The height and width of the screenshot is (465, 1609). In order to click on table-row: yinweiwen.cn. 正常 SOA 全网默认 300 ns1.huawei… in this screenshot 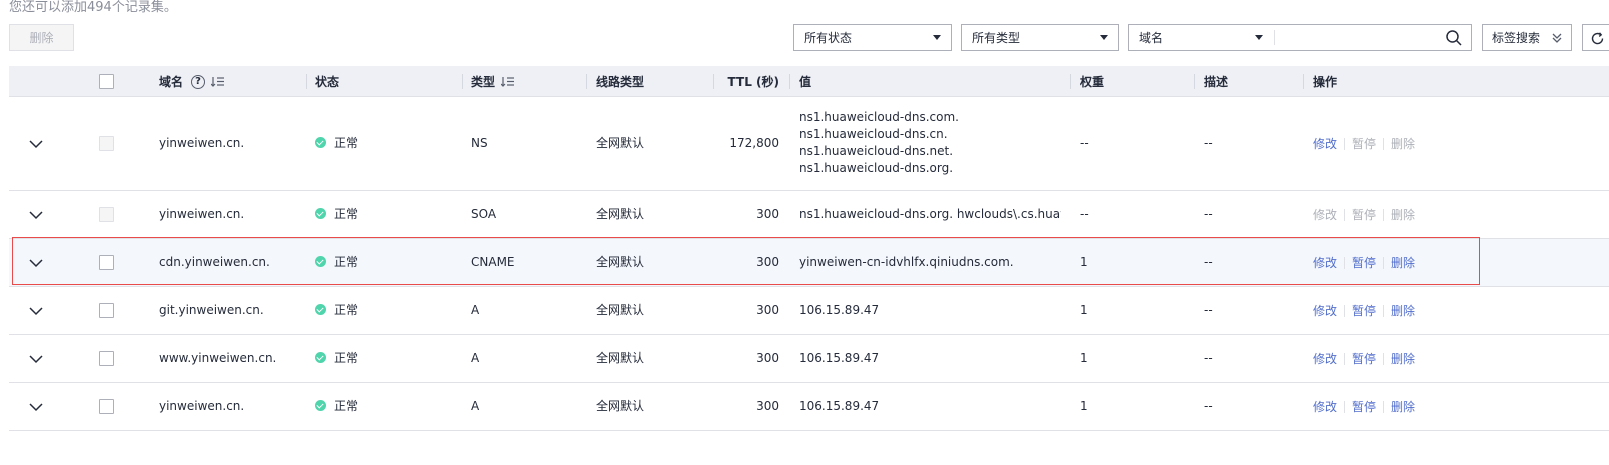, I will do `click(809, 215)`.